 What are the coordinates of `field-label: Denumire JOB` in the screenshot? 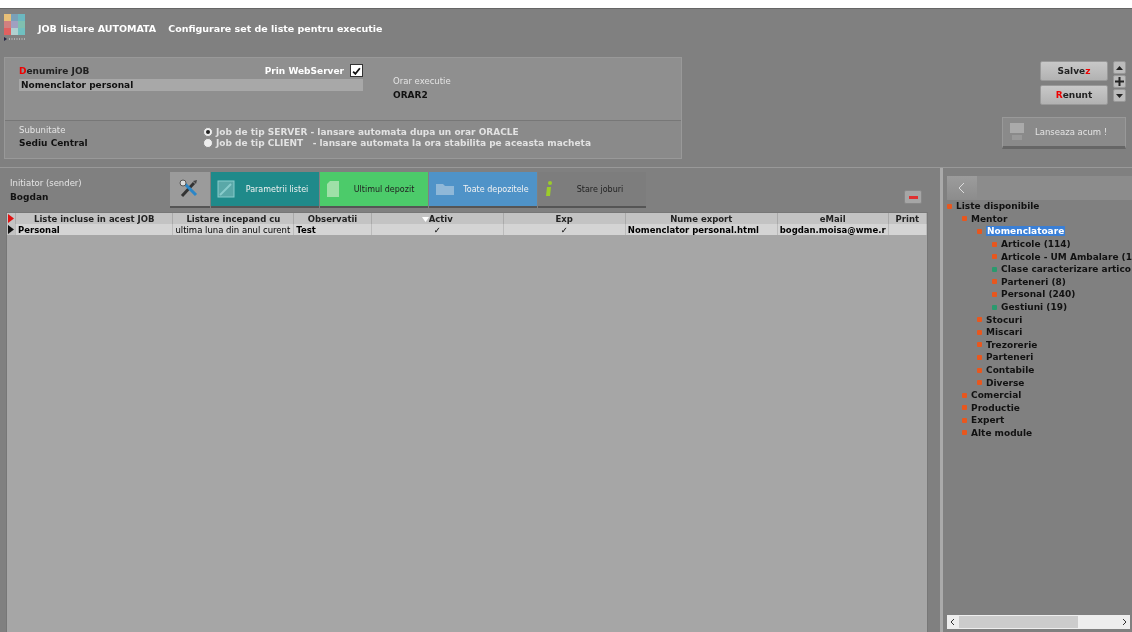 It's located at (54, 70).